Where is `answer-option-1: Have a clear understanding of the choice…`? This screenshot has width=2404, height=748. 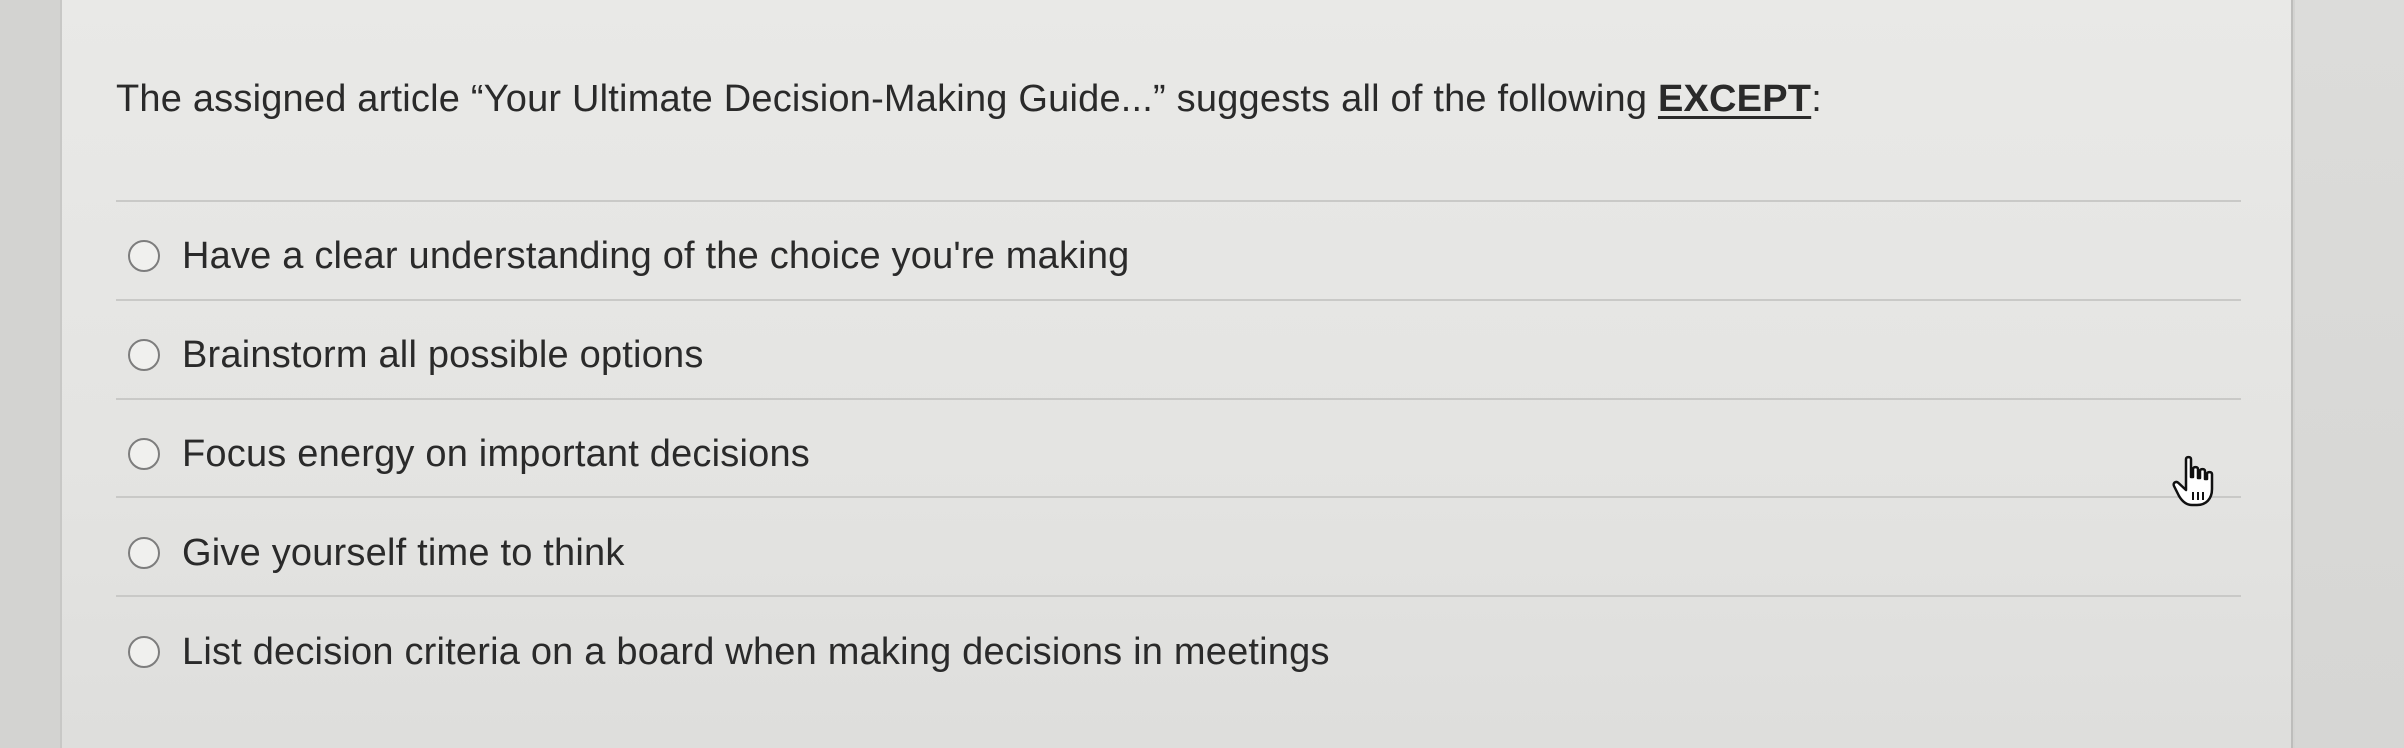 answer-option-1: Have a clear understanding of the choice… is located at coordinates (629, 256).